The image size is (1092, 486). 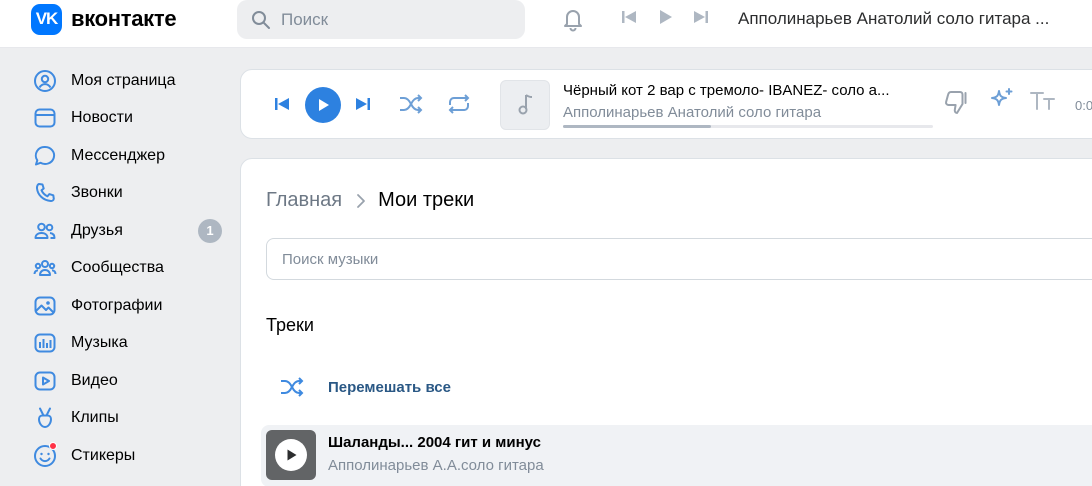 I want to click on sidebar-item-clips: Клипы, so click(x=131, y=419).